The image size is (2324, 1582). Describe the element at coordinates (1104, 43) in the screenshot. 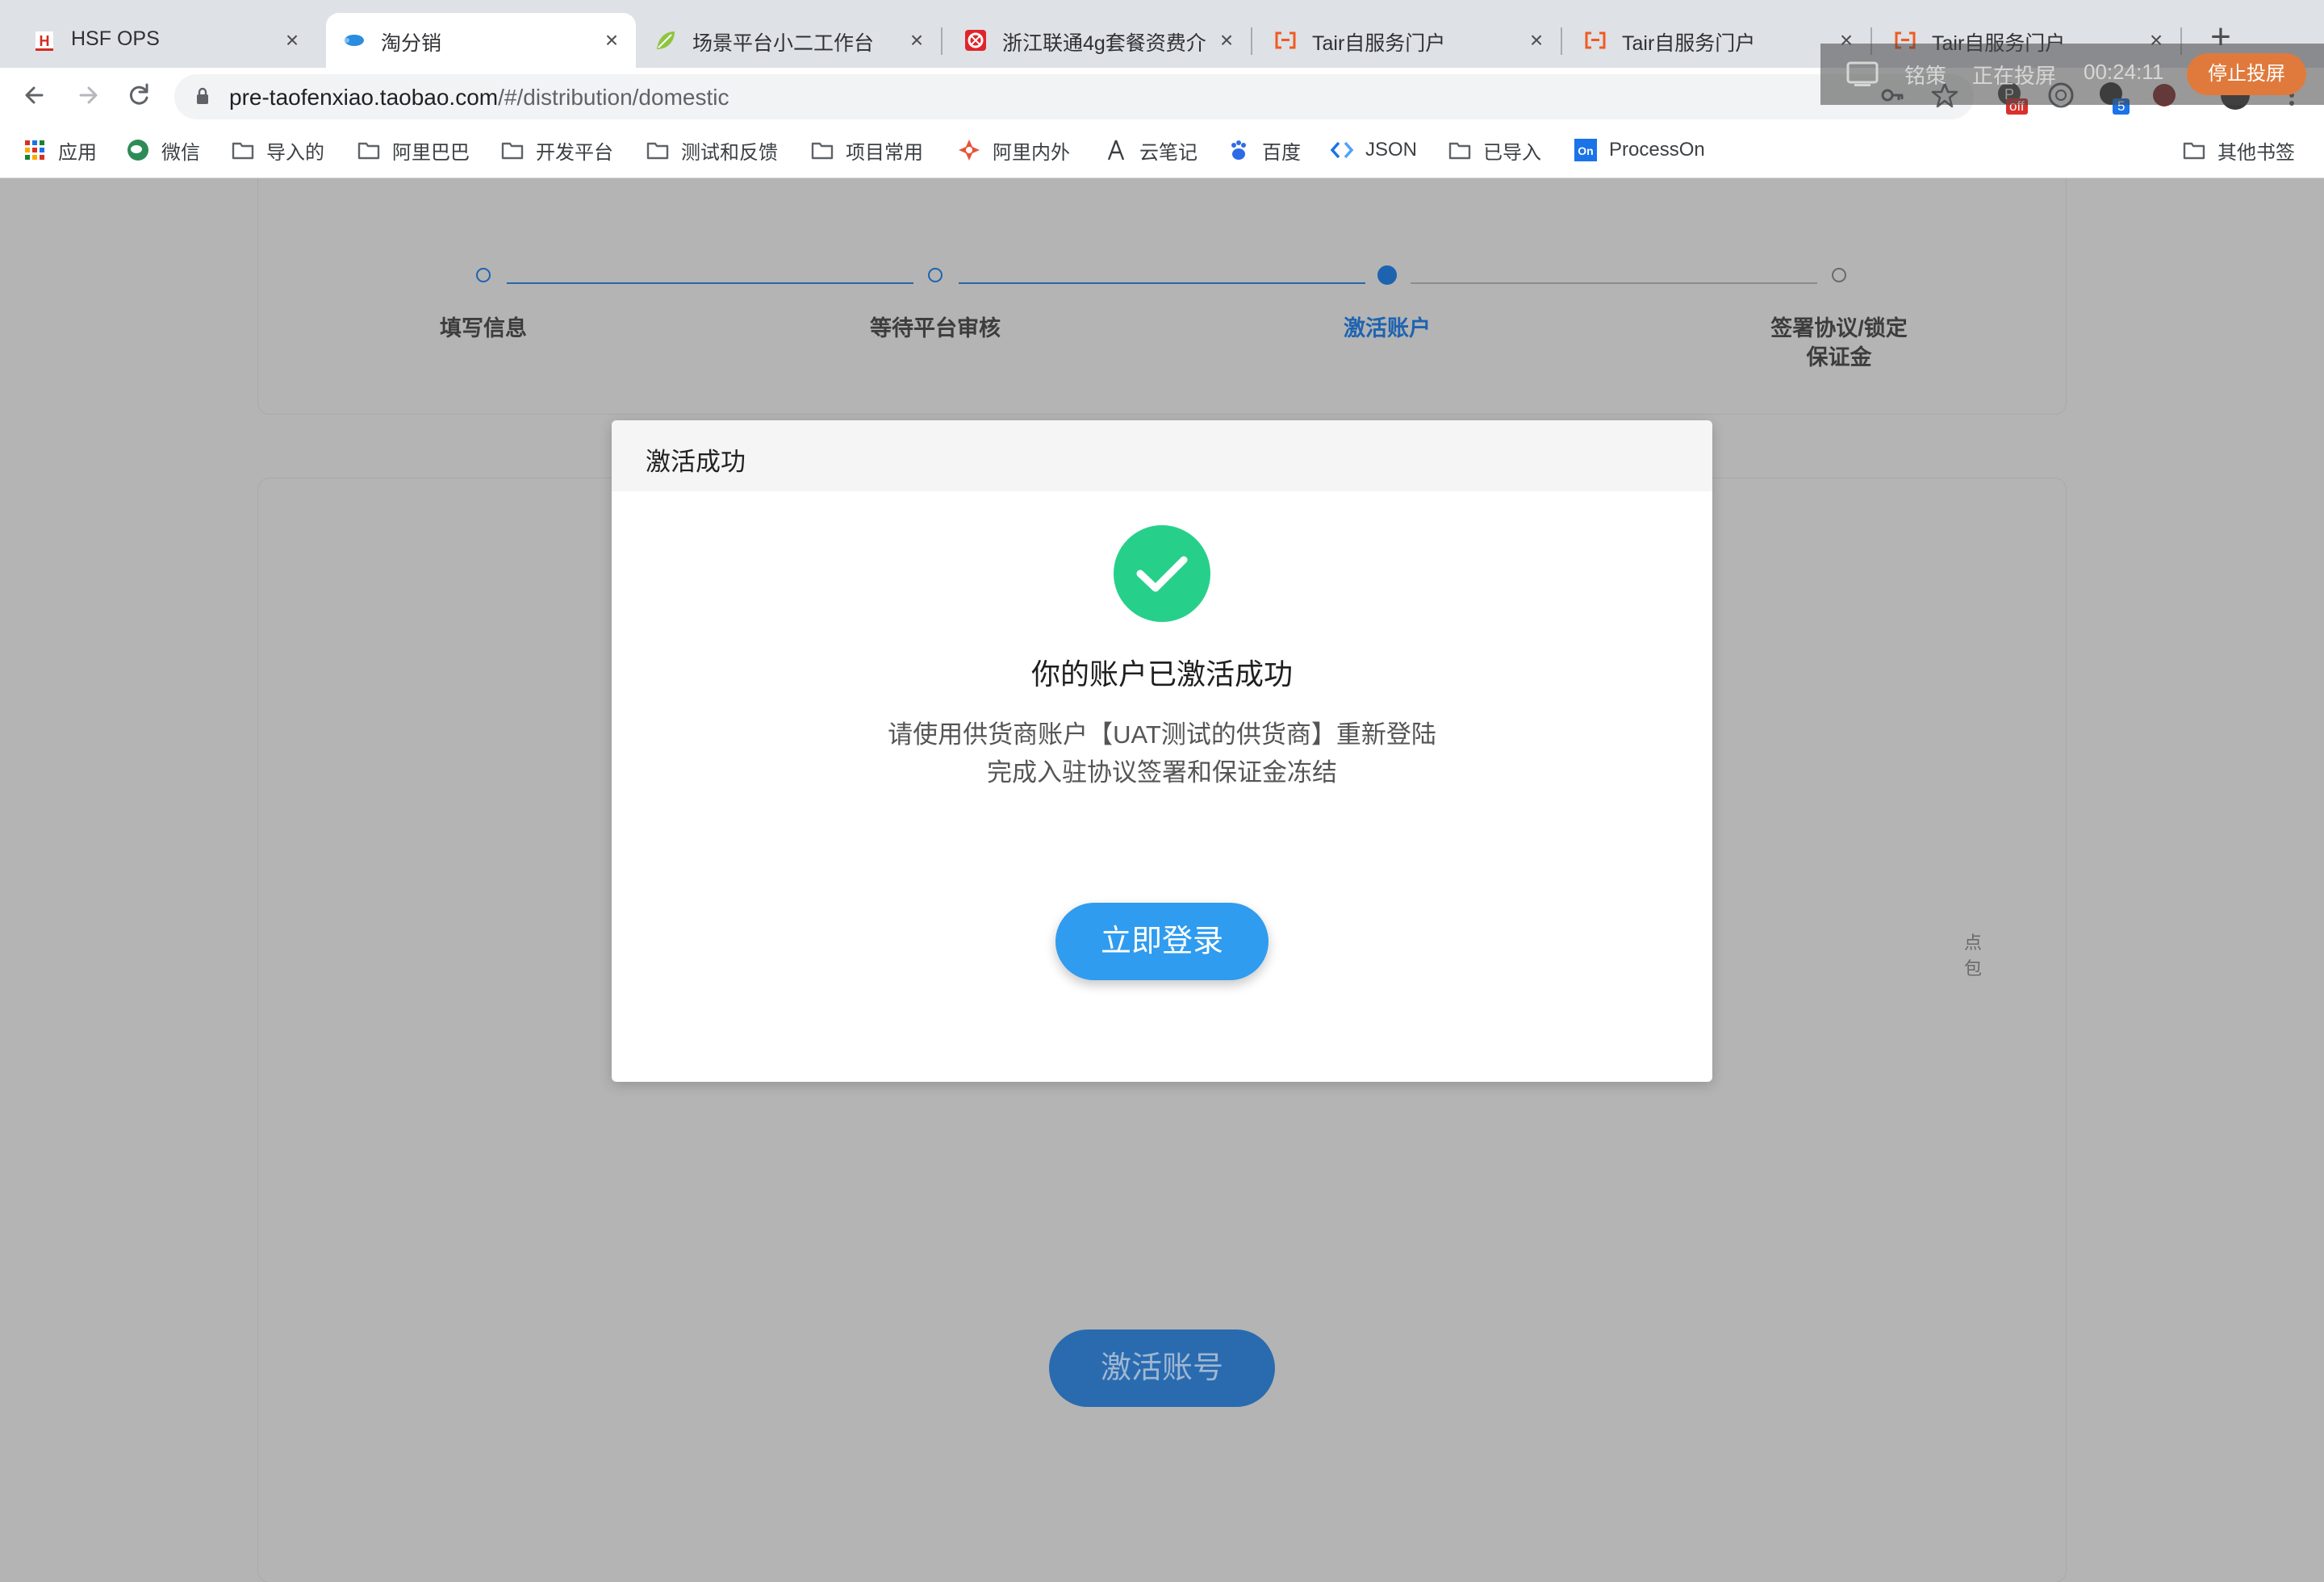

I see `tab-title: 浙江联通4g套餐资费介` at that location.